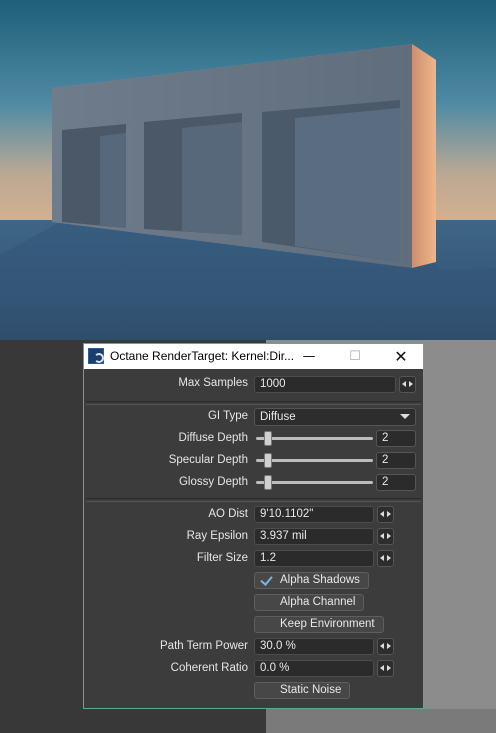 Image resolution: width=496 pixels, height=733 pixels. Describe the element at coordinates (166, 418) in the screenshot. I see `gi-type-label-wrap: GI Type` at that location.